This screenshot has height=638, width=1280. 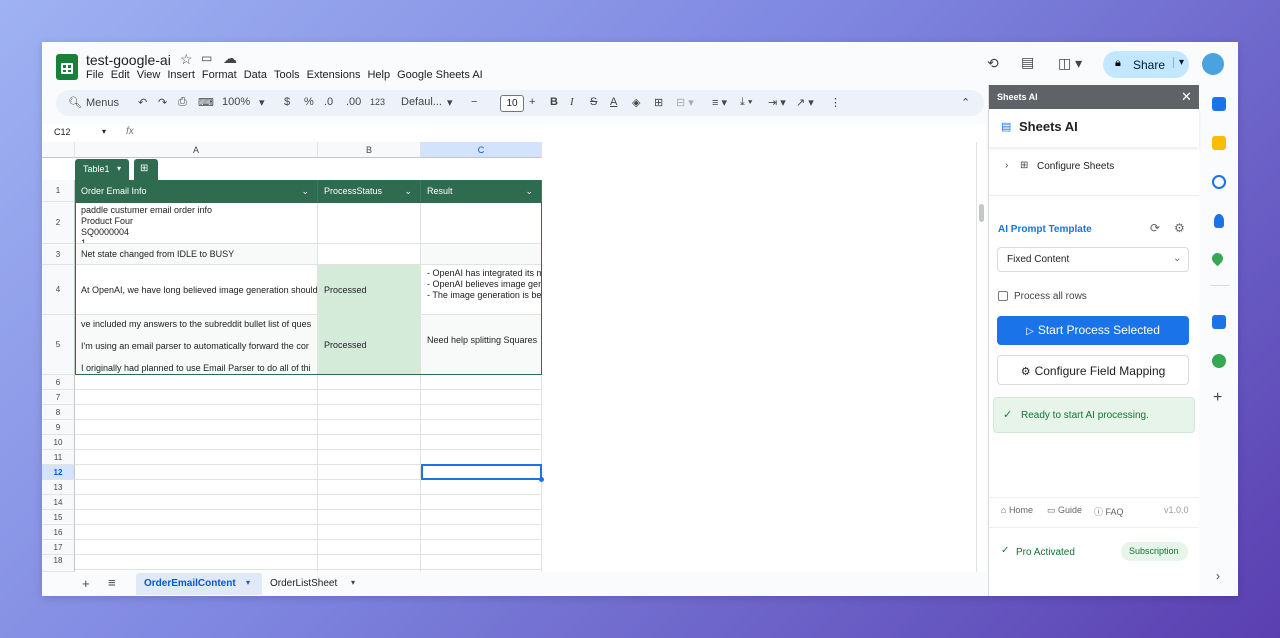 I want to click on menu-data: Data, so click(x=255, y=75).